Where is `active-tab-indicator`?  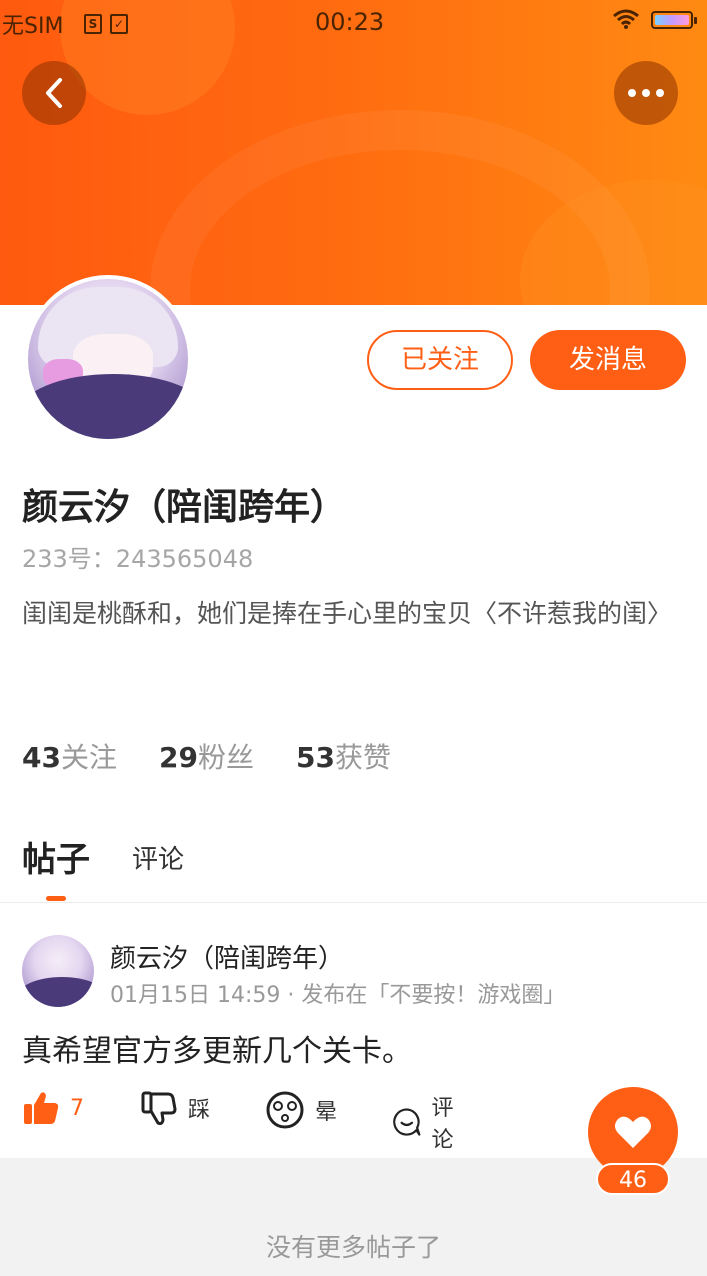
active-tab-indicator is located at coordinates (56, 898).